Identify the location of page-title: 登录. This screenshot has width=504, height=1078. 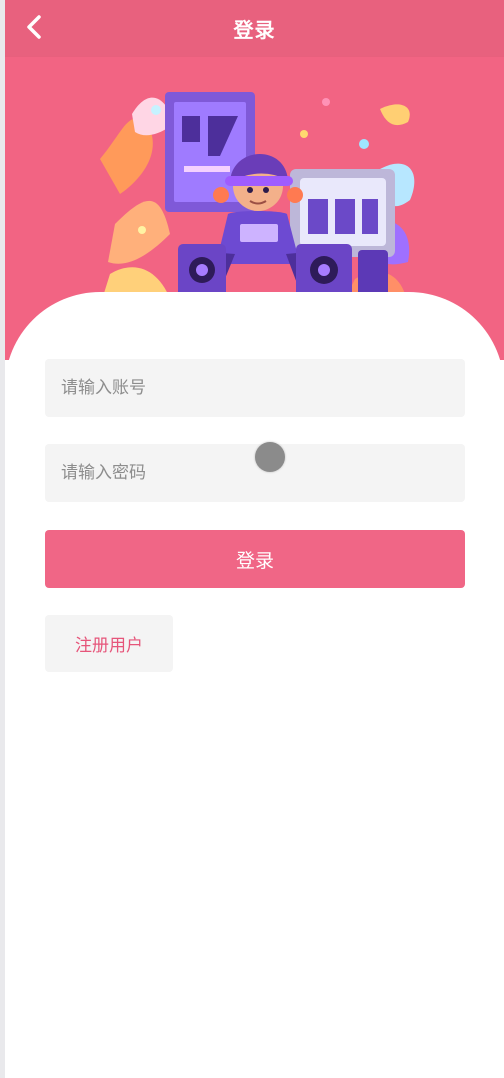
(254, 30).